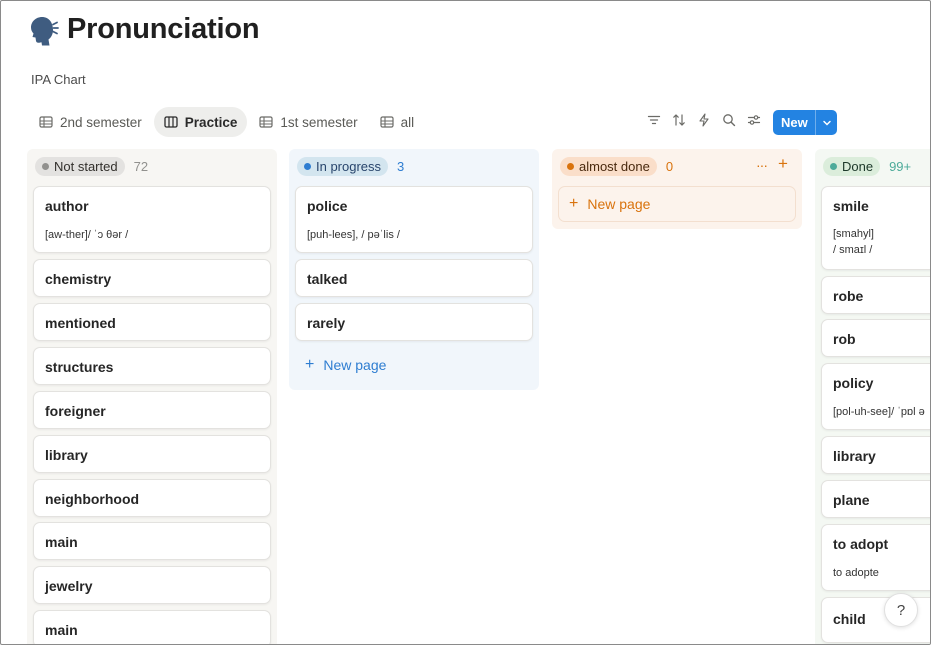 The width and height of the screenshot is (931, 645). Describe the element at coordinates (163, 29) in the screenshot. I see `page-title: Pronunciation` at that location.